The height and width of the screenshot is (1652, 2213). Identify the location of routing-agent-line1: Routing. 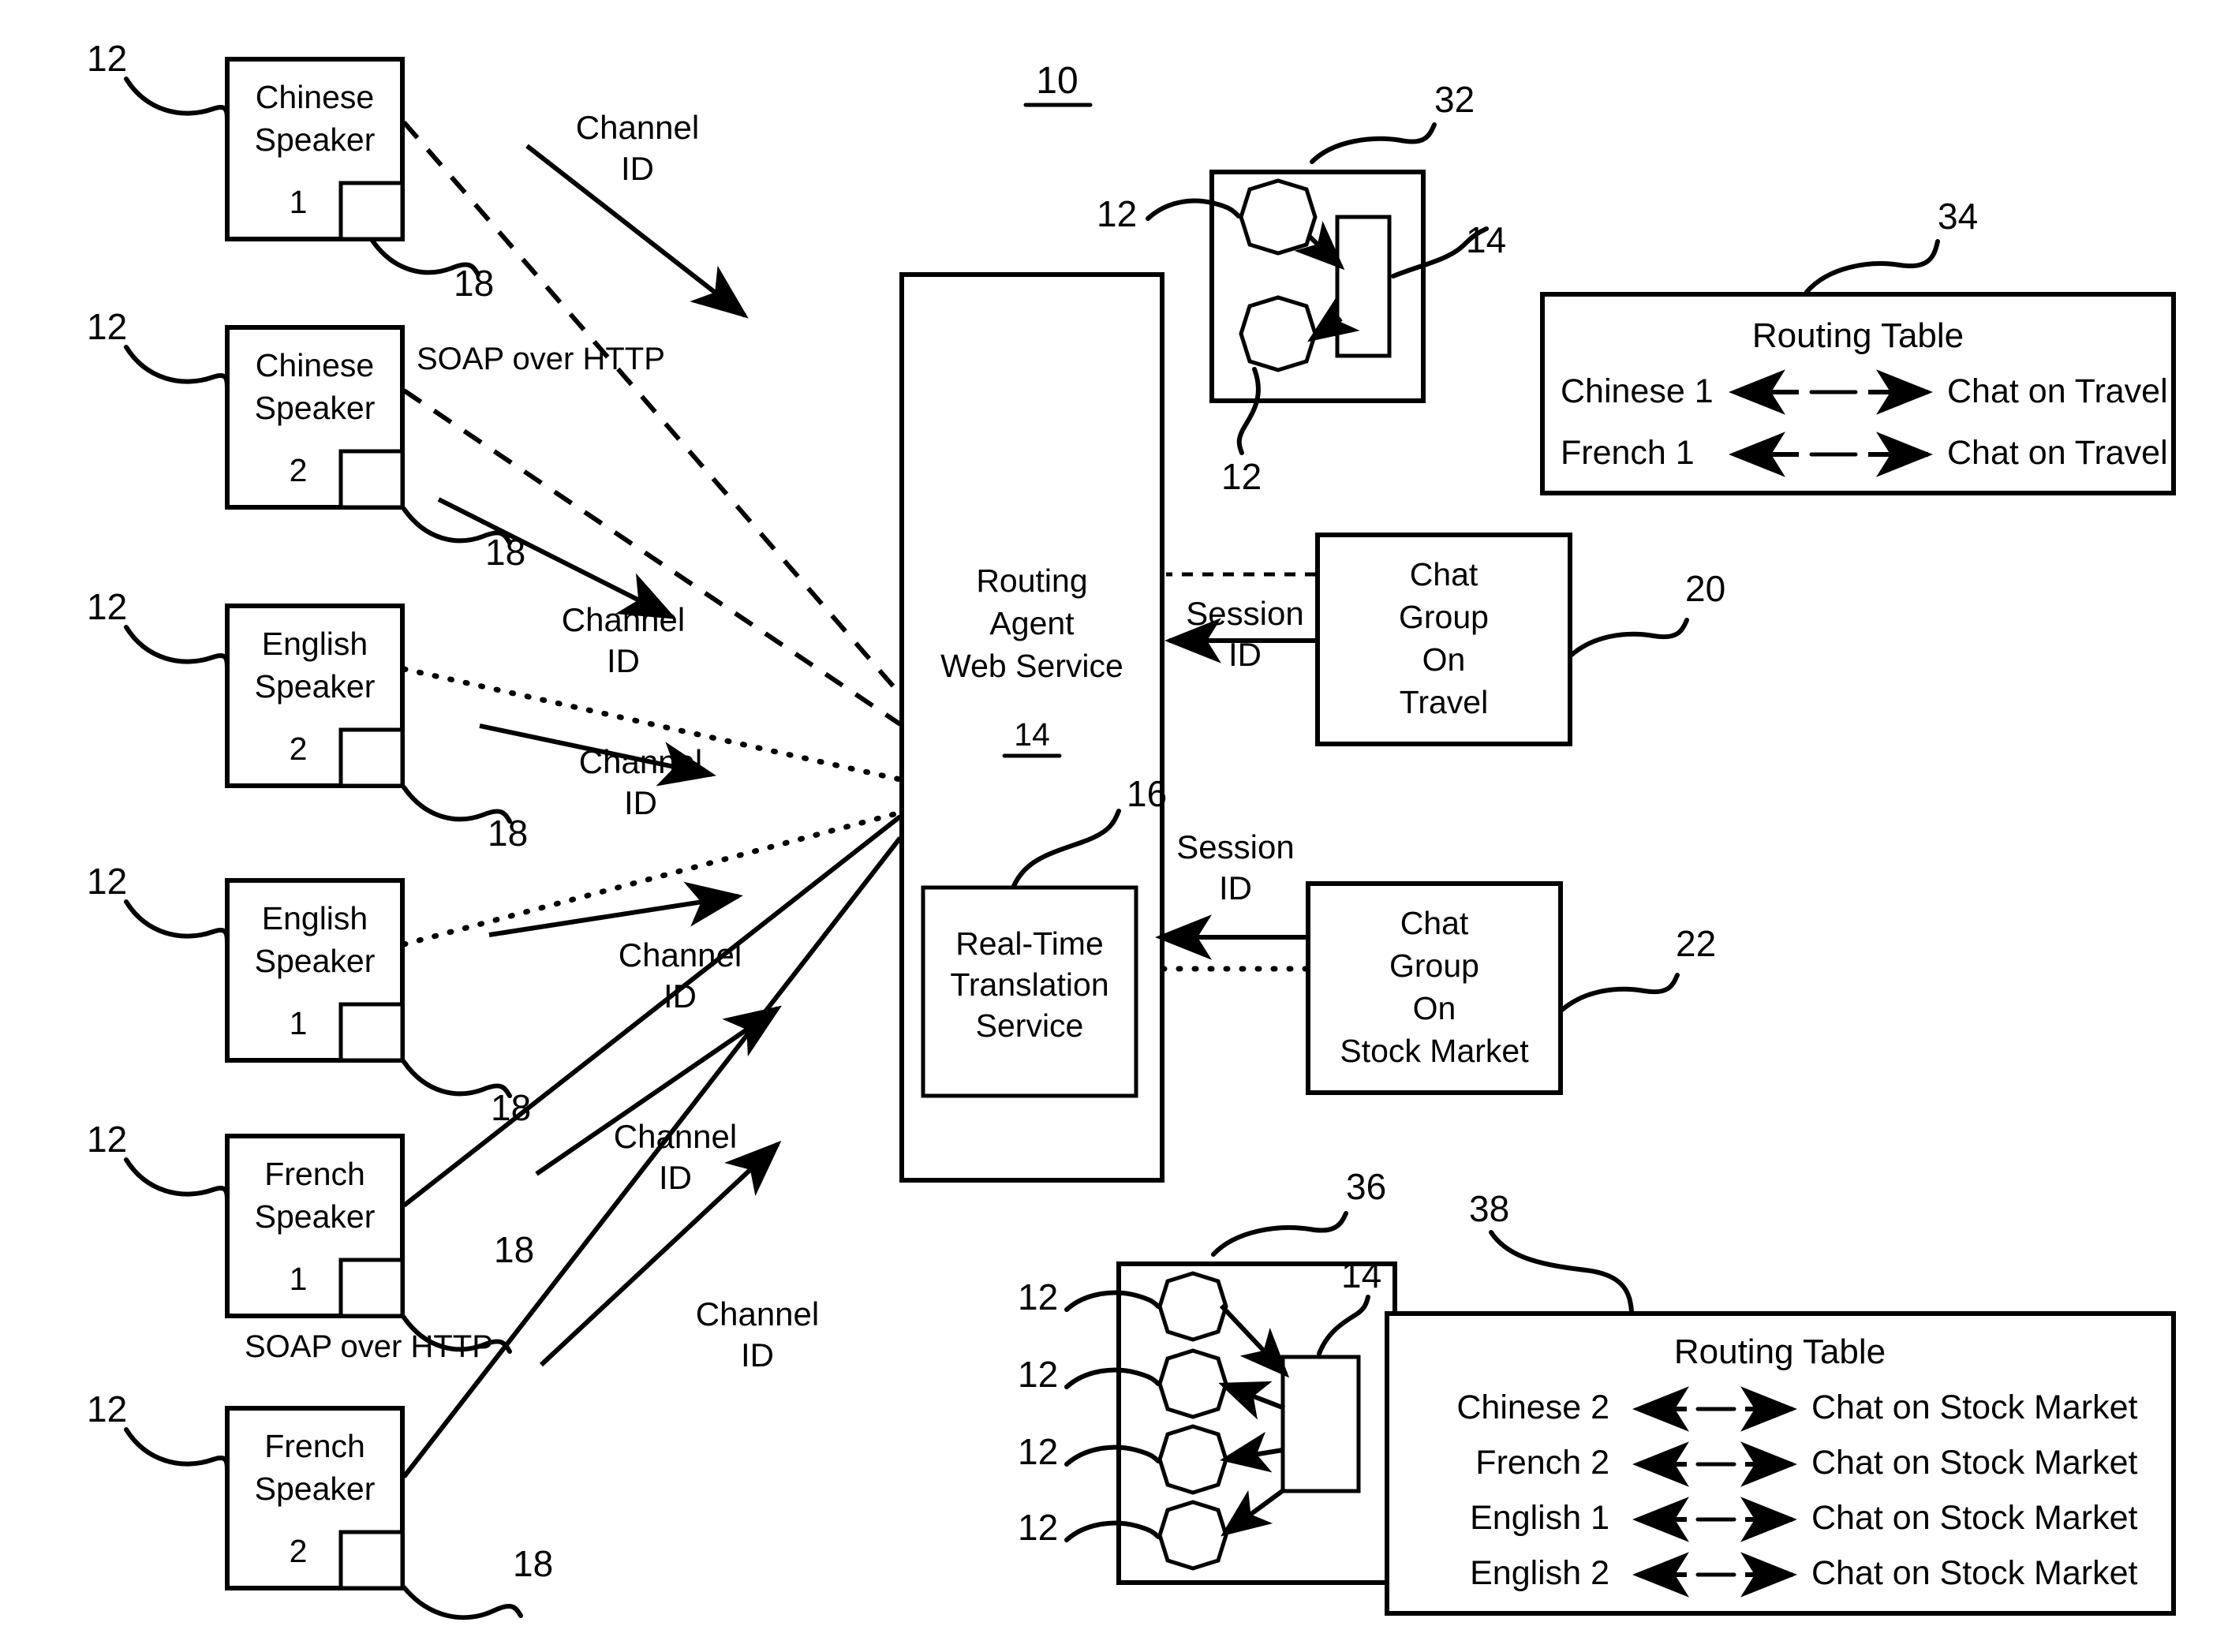
(1031, 581).